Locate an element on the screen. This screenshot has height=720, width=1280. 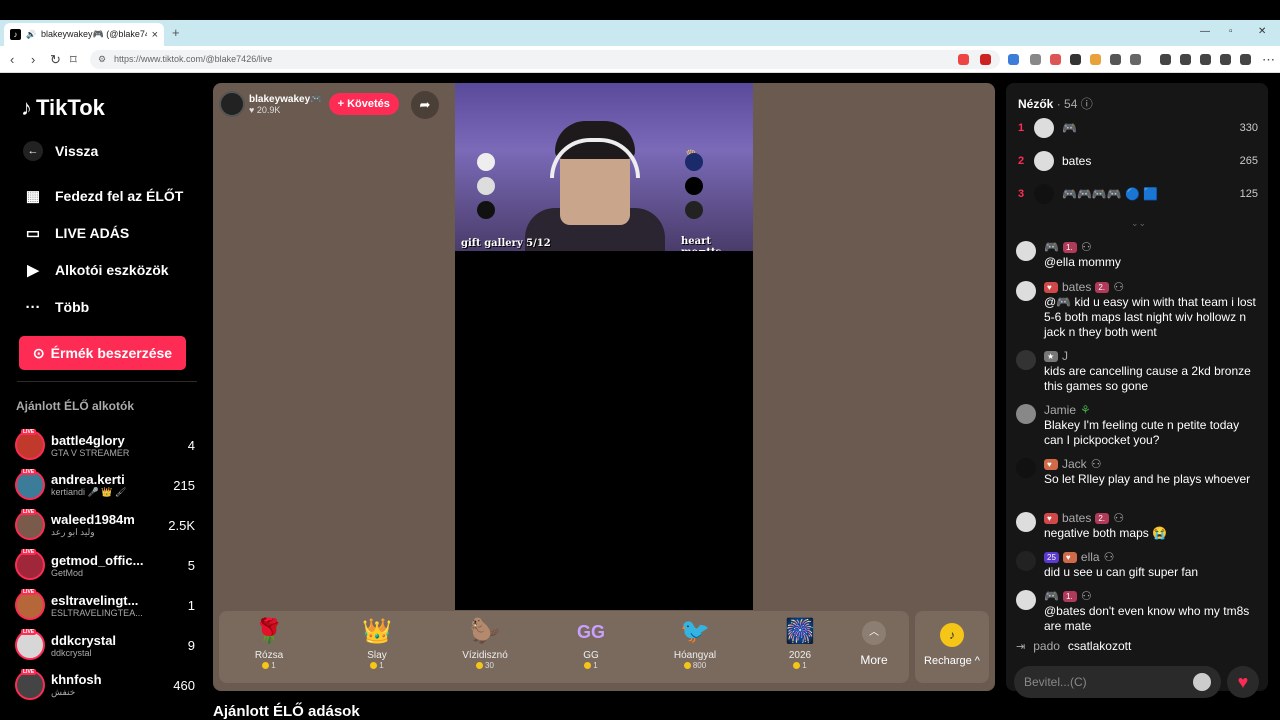
viewers-header: Nézők · 54 ⓘ is located at coordinates (1055, 103).